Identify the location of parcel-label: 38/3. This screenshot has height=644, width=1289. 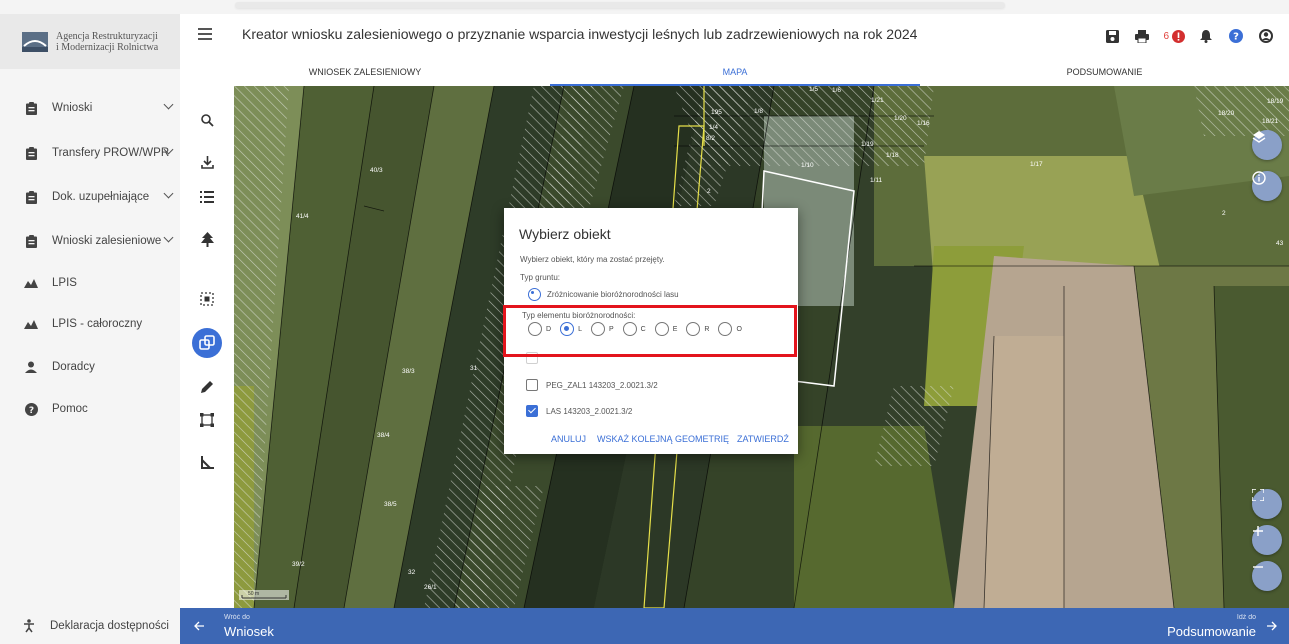
(408, 371).